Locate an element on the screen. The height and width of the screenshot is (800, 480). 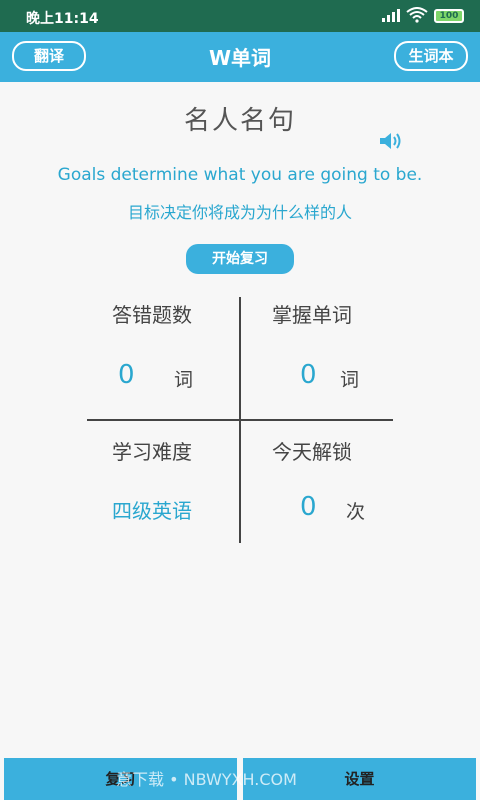
speaker-icon is located at coordinates (391, 141).